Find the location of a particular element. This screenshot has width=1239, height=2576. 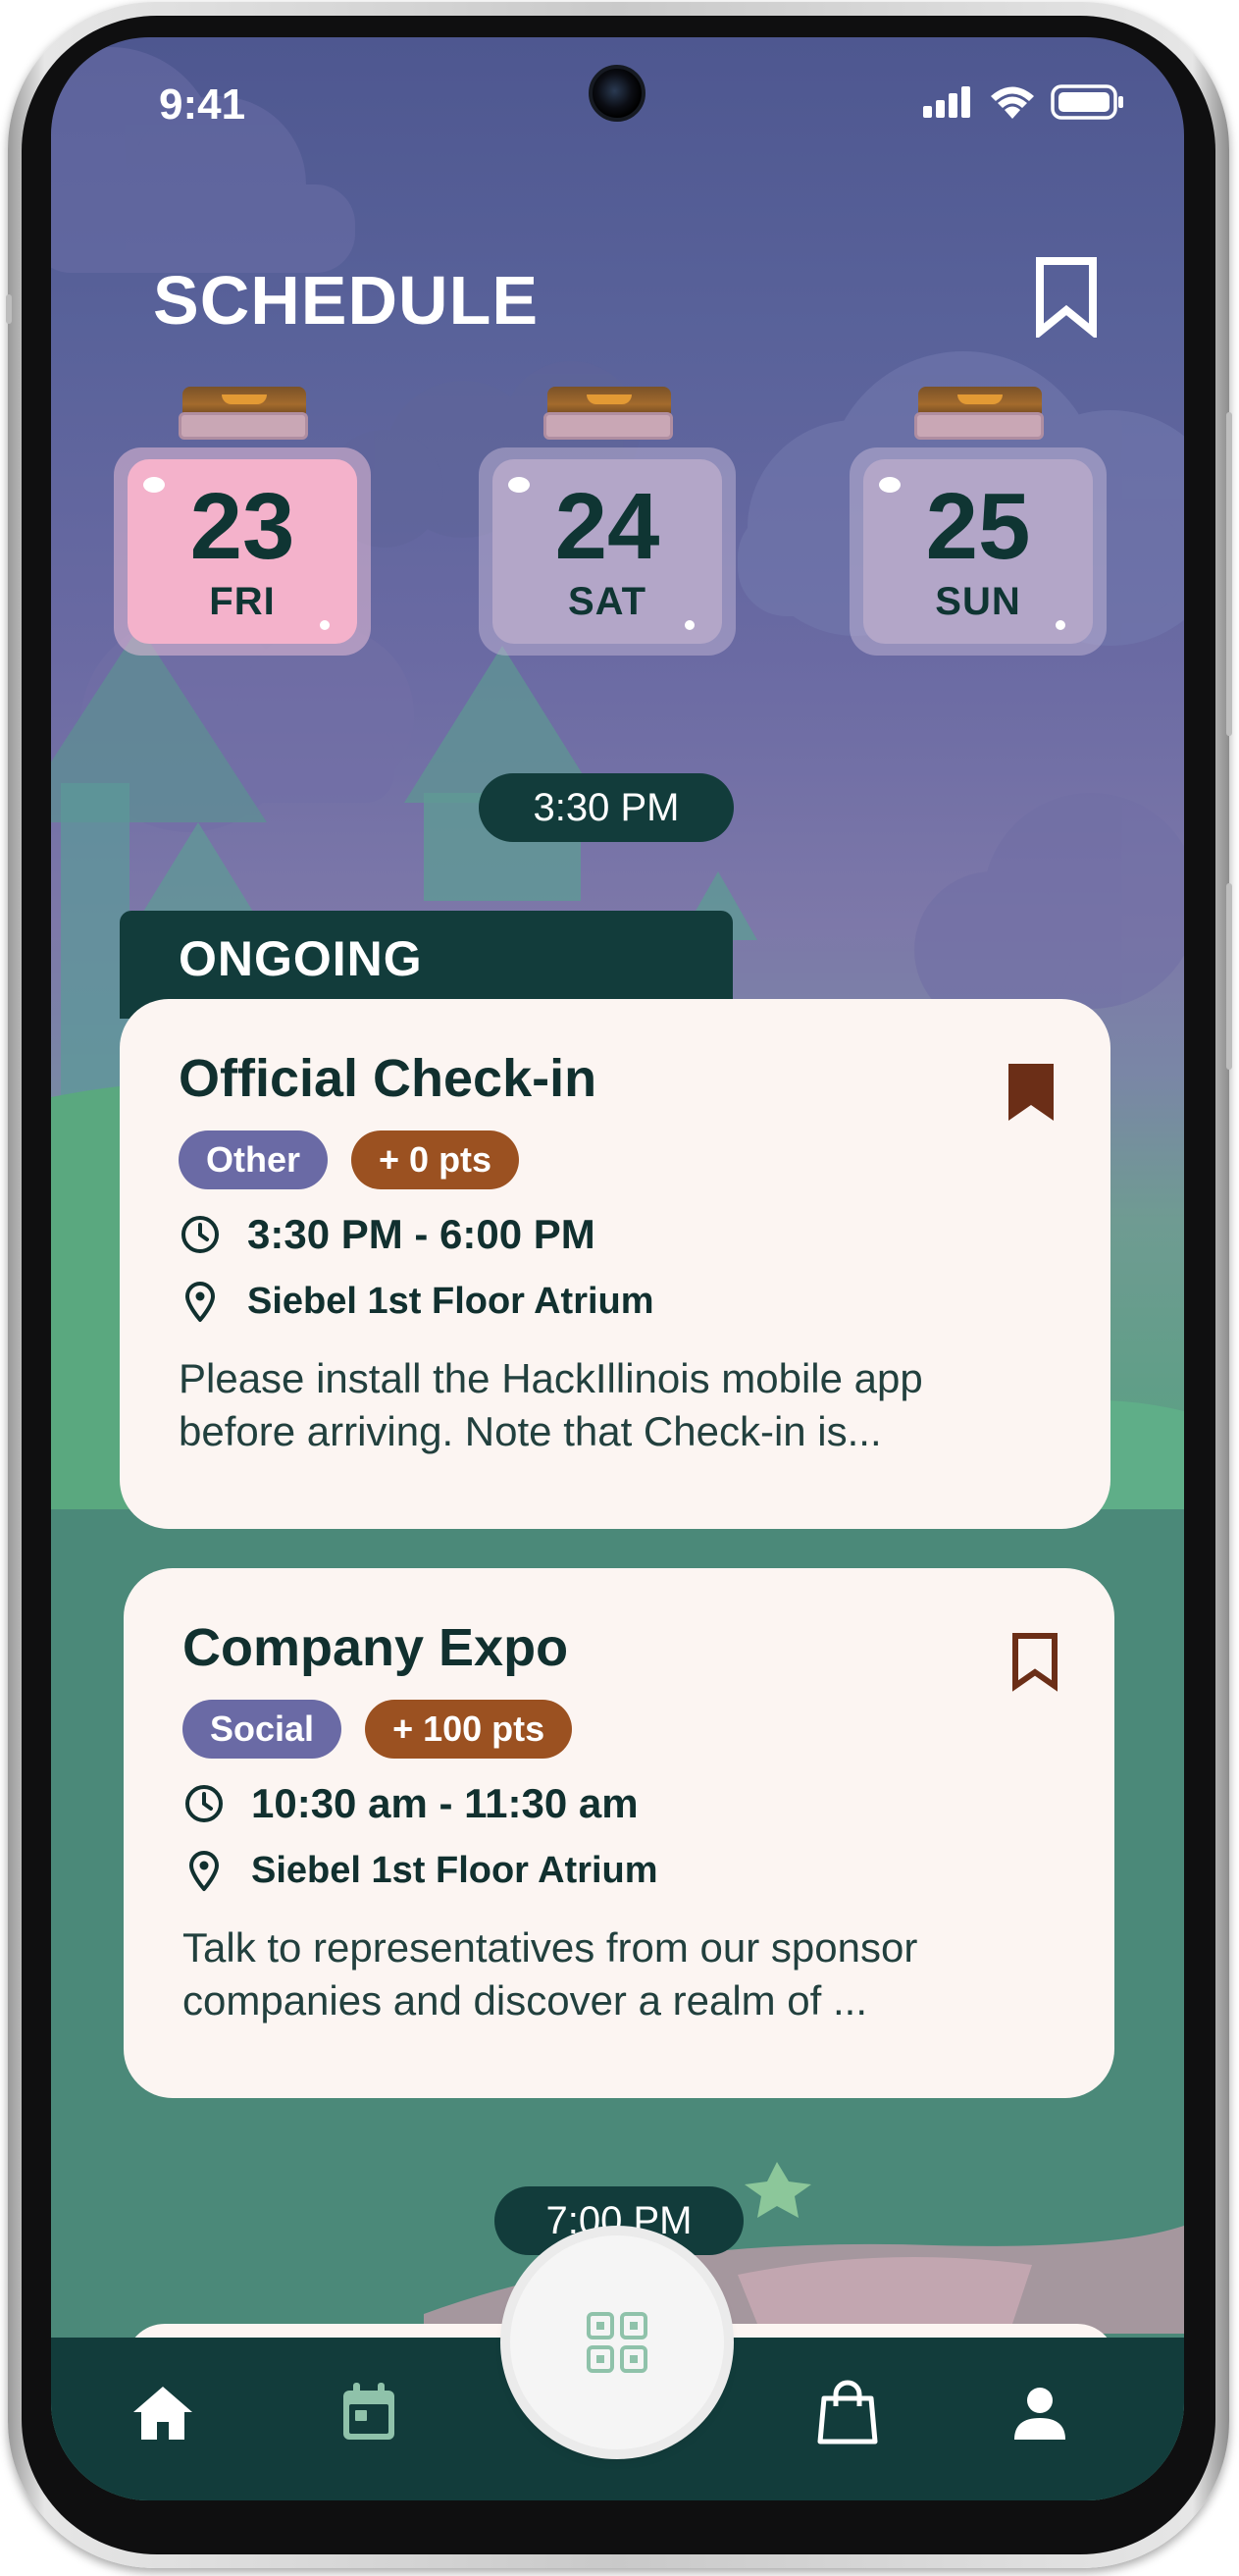

event-time: 10:30 am - 11:30 am is located at coordinates (445, 1803).